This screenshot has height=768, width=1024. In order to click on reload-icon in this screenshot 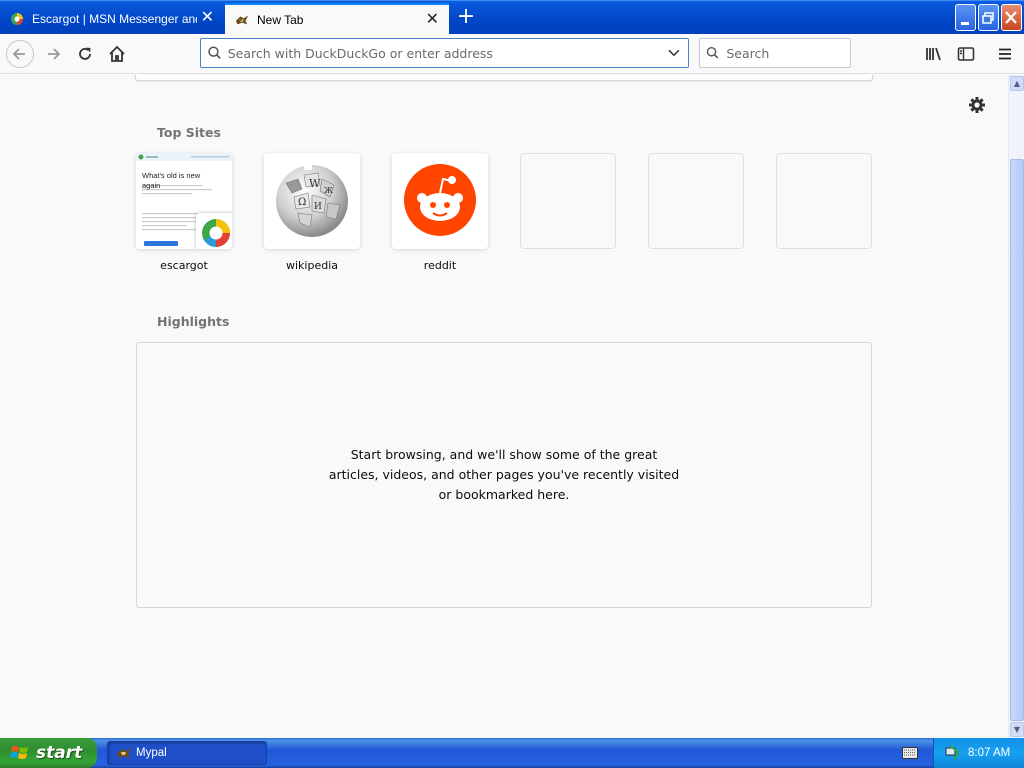, I will do `click(85, 53)`.